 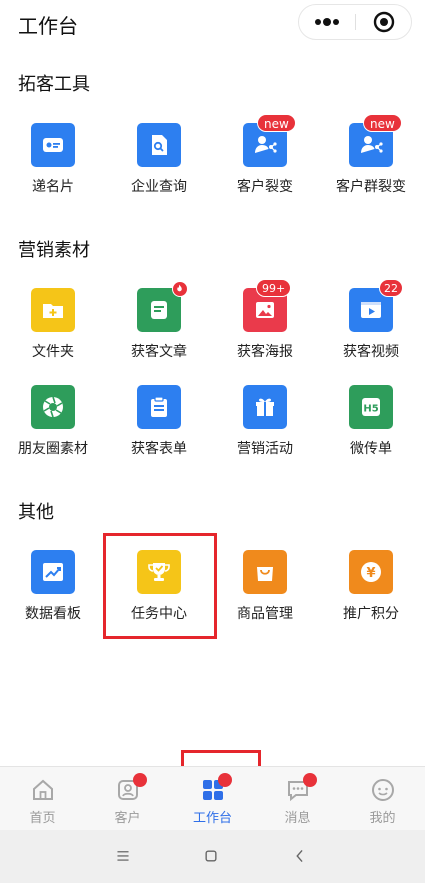 What do you see at coordinates (265, 187) in the screenshot?
I see `tool-label: 客户裂变` at bounding box center [265, 187].